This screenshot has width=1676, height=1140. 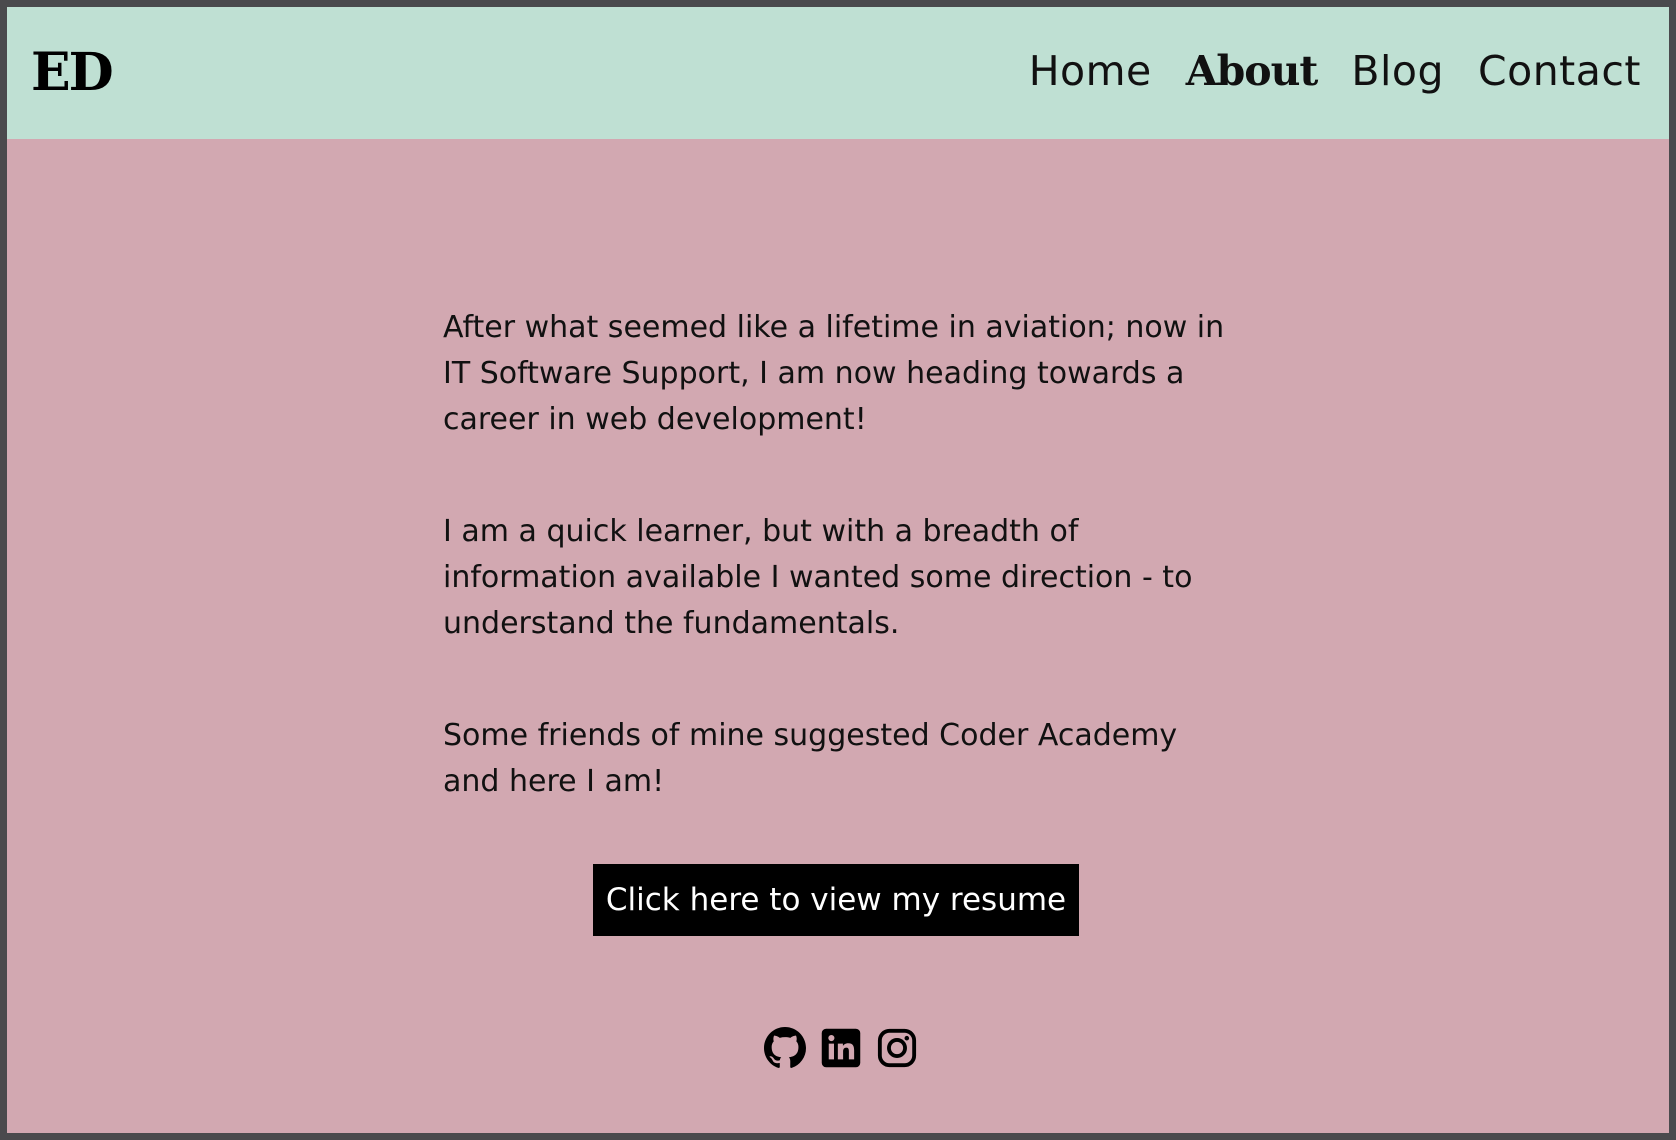 What do you see at coordinates (1252, 71) in the screenshot?
I see `nav-about-link: About` at bounding box center [1252, 71].